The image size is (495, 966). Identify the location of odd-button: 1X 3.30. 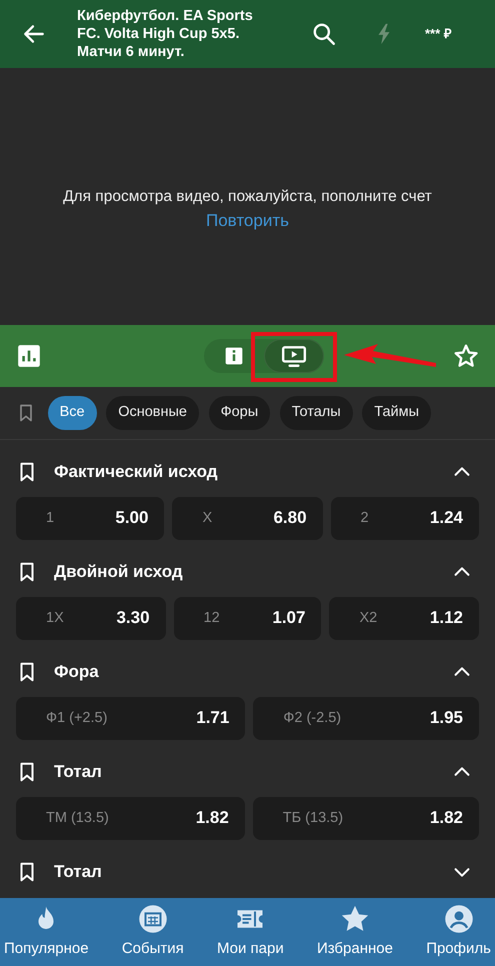
(91, 618).